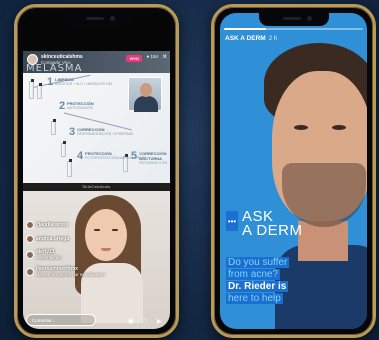  I want to click on live-subtitle: Compartir Vivo, so click(56, 62).